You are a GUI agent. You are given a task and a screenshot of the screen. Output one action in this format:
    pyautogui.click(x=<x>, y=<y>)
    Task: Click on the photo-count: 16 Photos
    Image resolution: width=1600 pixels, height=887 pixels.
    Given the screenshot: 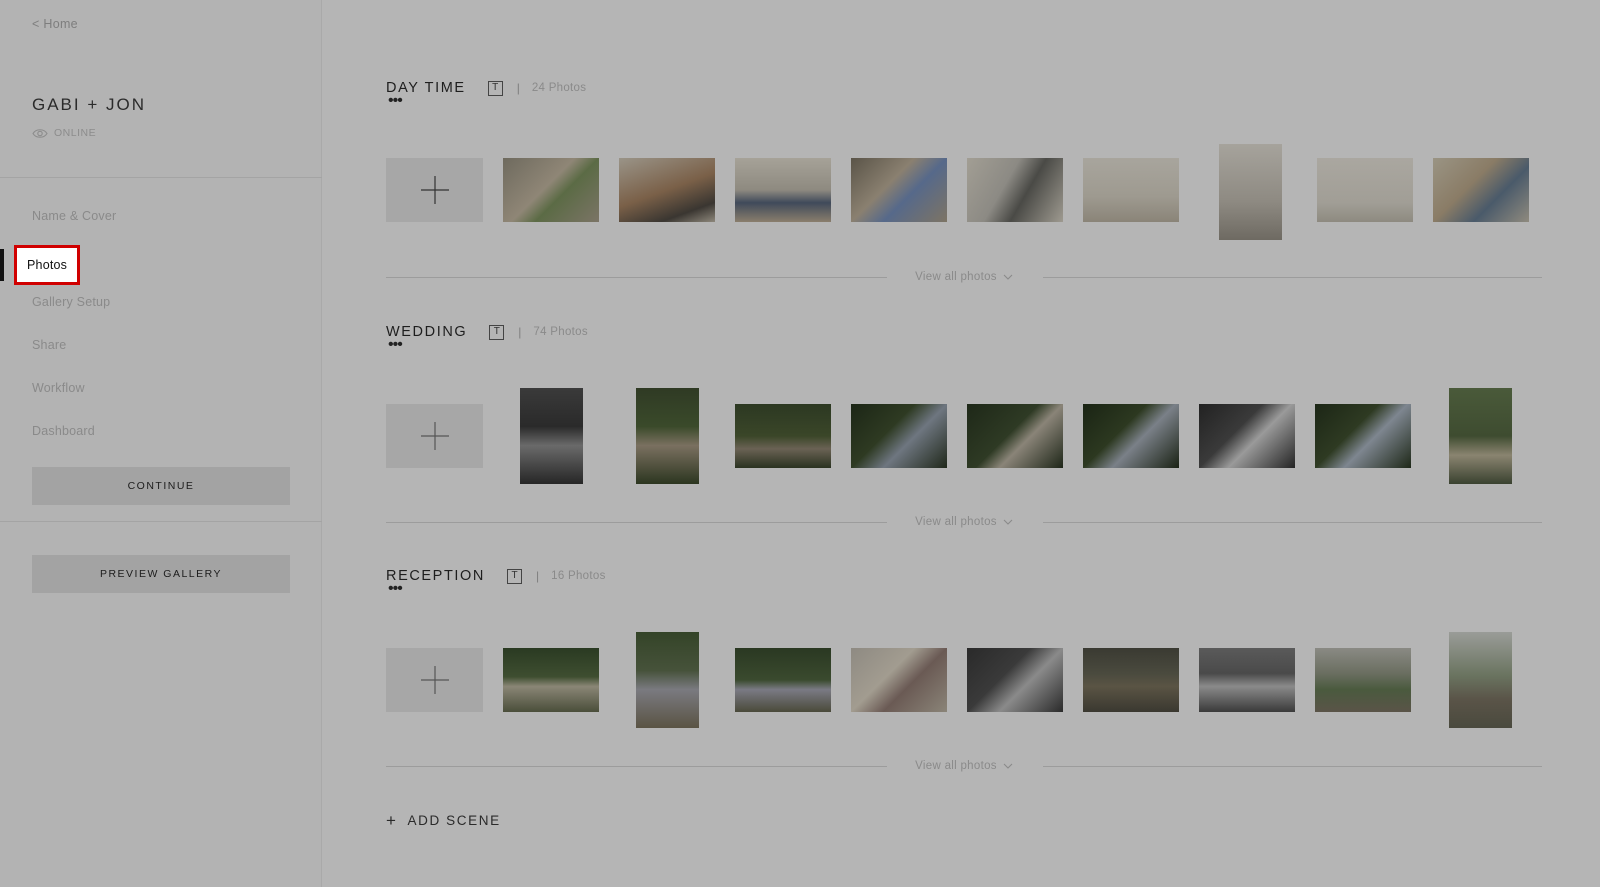 What is the action you would take?
    pyautogui.click(x=578, y=576)
    